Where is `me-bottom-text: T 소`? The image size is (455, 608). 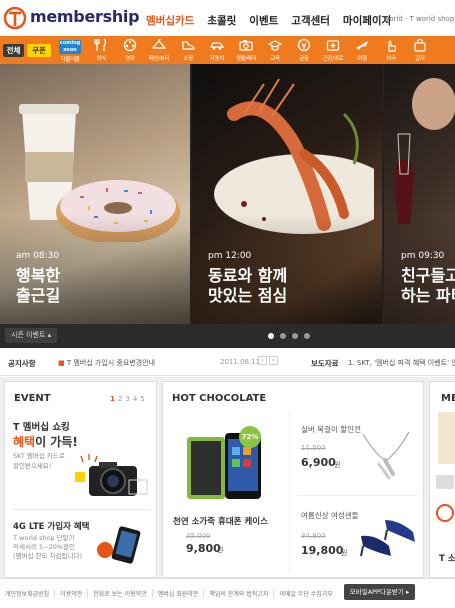 me-bottom-text: T 소 is located at coordinates (447, 559).